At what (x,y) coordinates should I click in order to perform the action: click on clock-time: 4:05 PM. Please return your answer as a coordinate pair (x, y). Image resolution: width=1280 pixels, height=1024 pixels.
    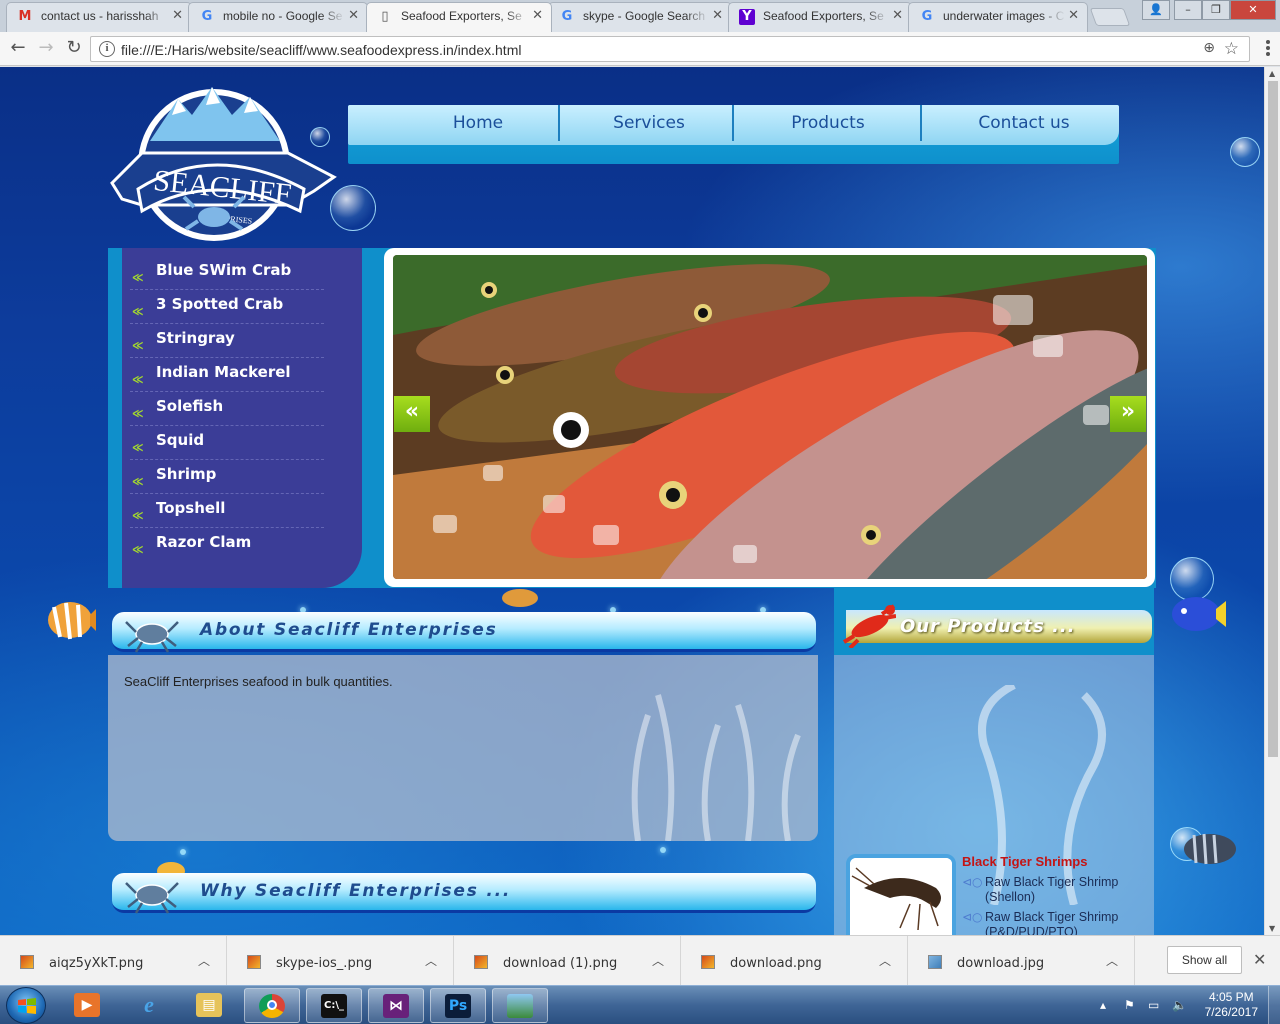
    Looking at the image, I should click on (1231, 997).